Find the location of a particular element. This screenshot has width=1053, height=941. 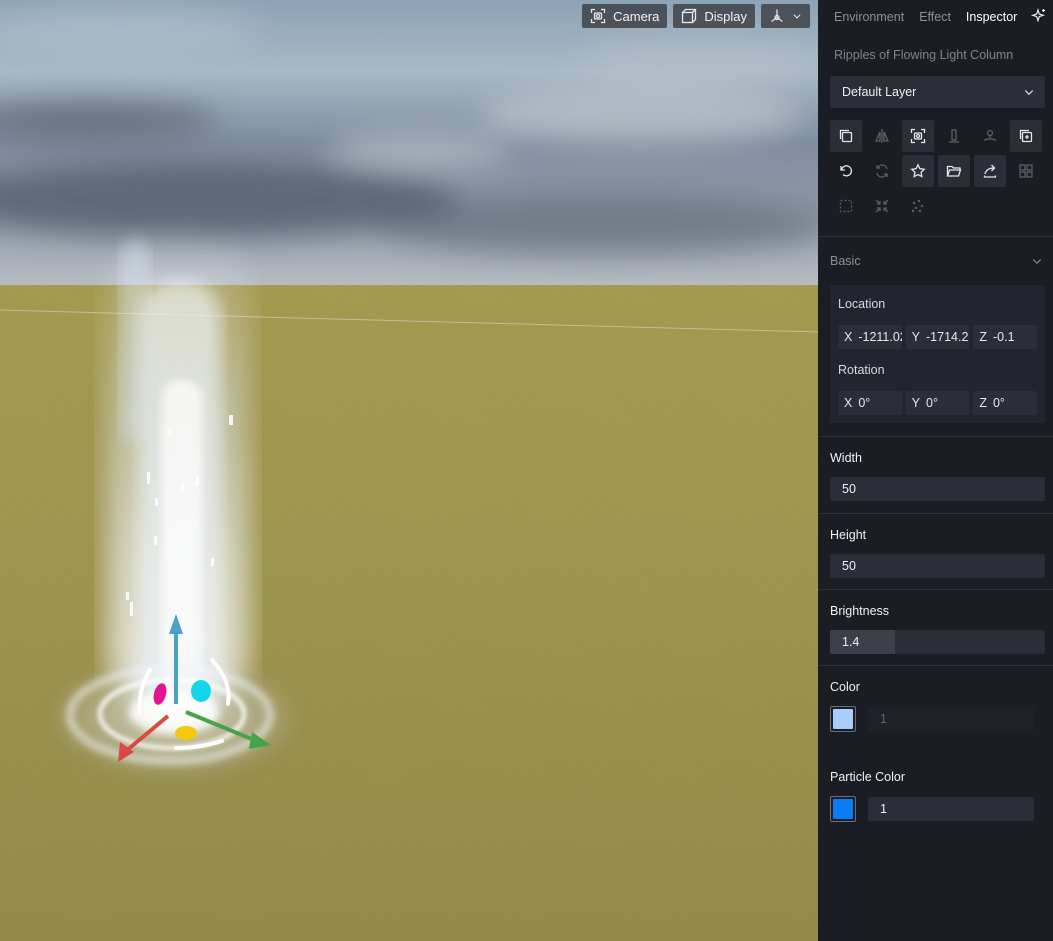

location-y-field: Y -1714.27 is located at coordinates (937, 337).